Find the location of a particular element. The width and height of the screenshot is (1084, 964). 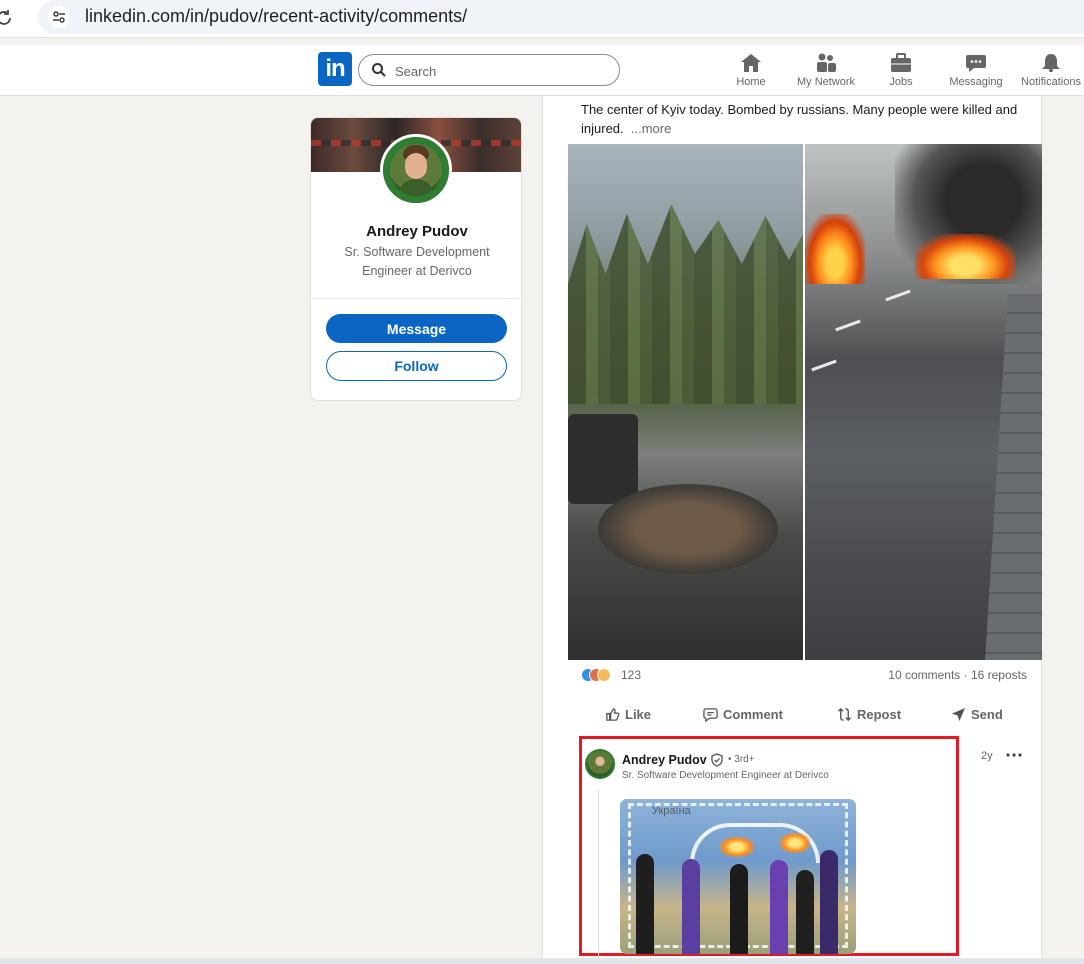

stamp-text: Україна is located at coordinates (671, 811).